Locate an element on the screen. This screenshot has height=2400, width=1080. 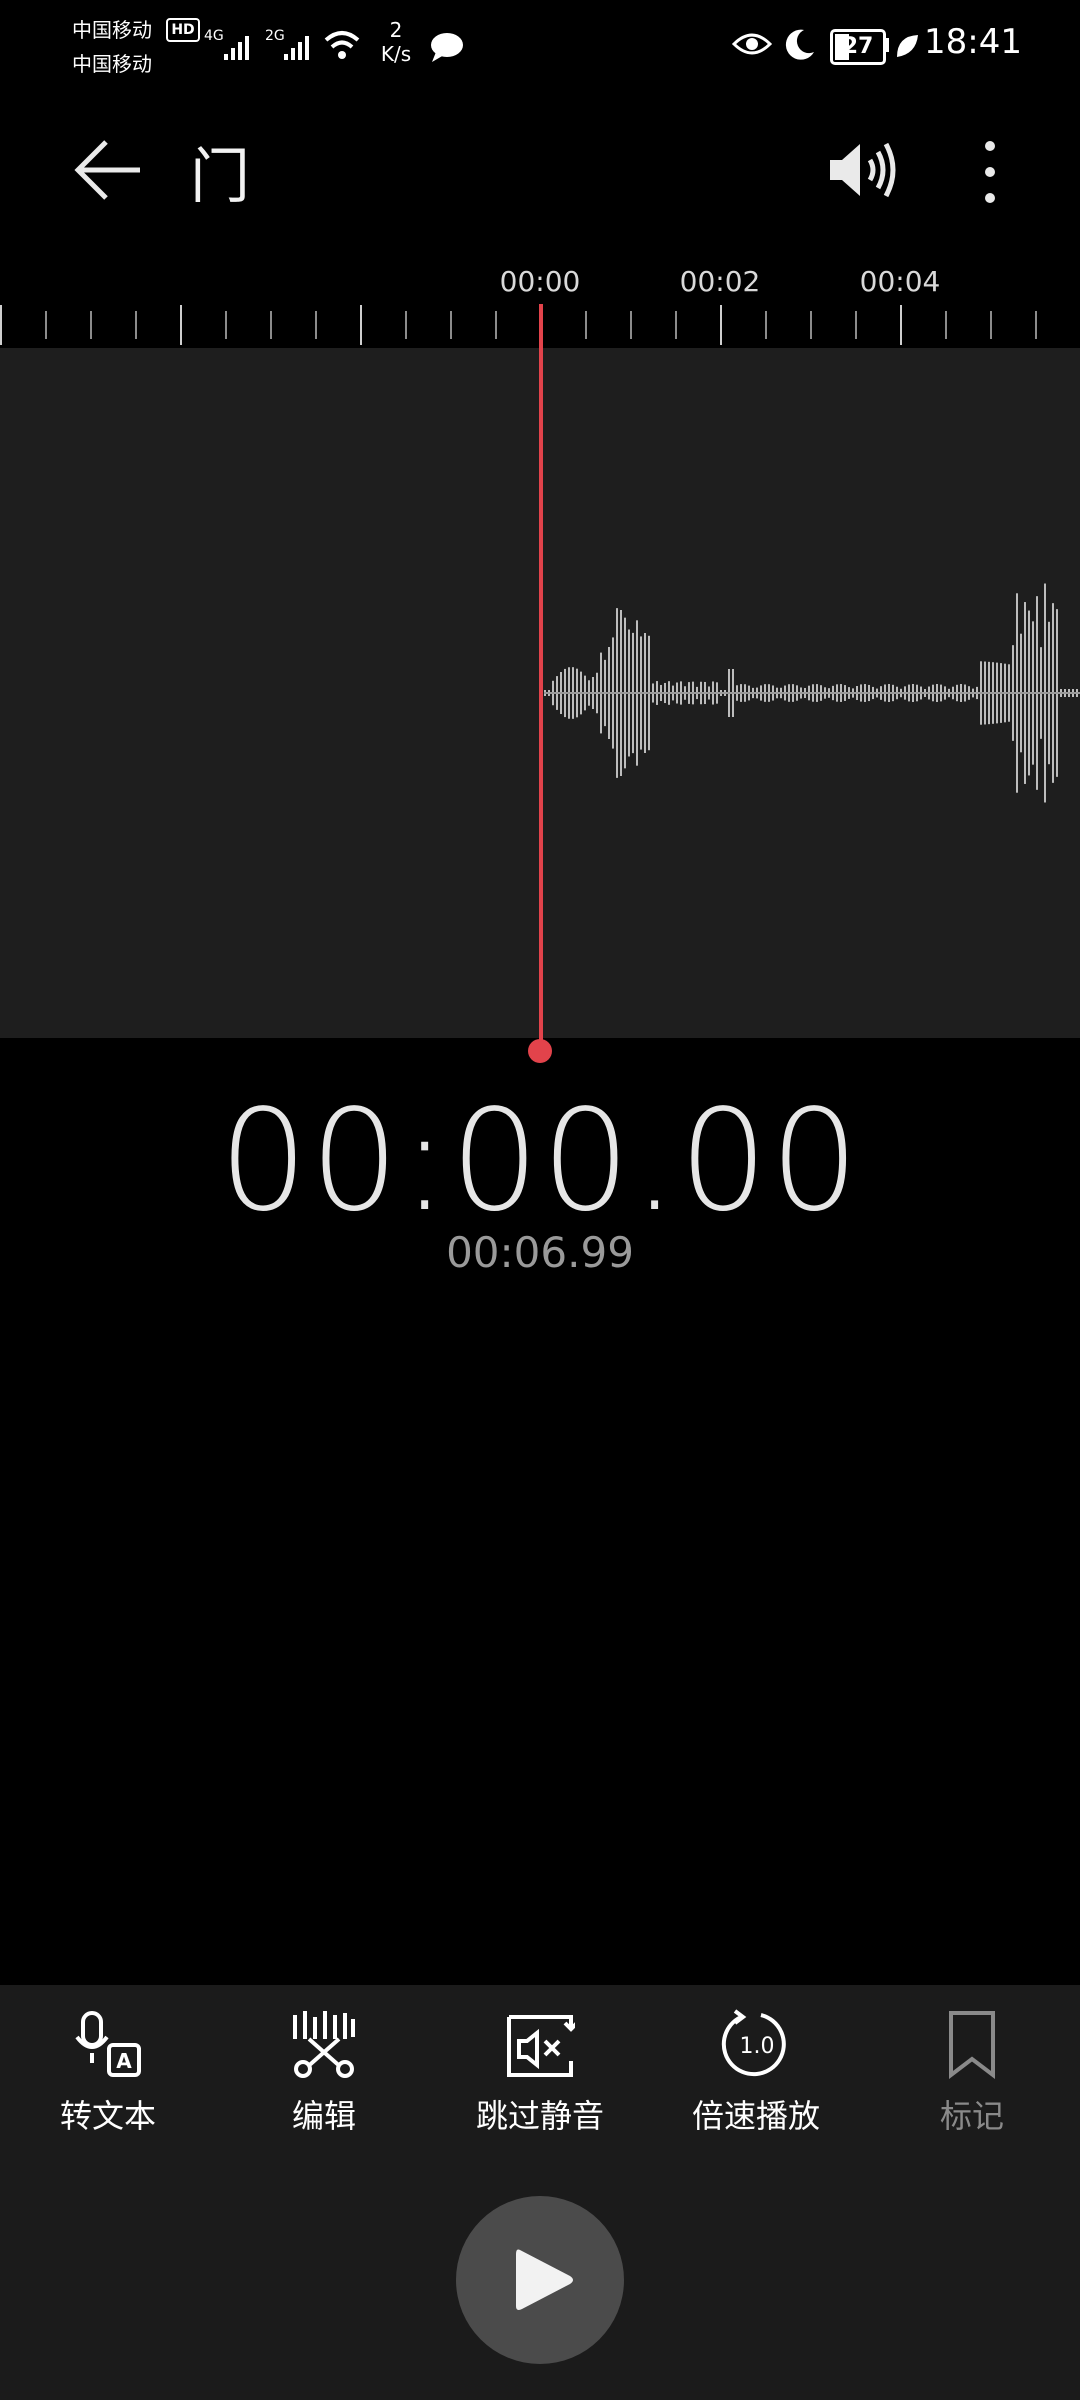
playback-speed-button: 1.0 倍速播放 is located at coordinates (756, 2073).